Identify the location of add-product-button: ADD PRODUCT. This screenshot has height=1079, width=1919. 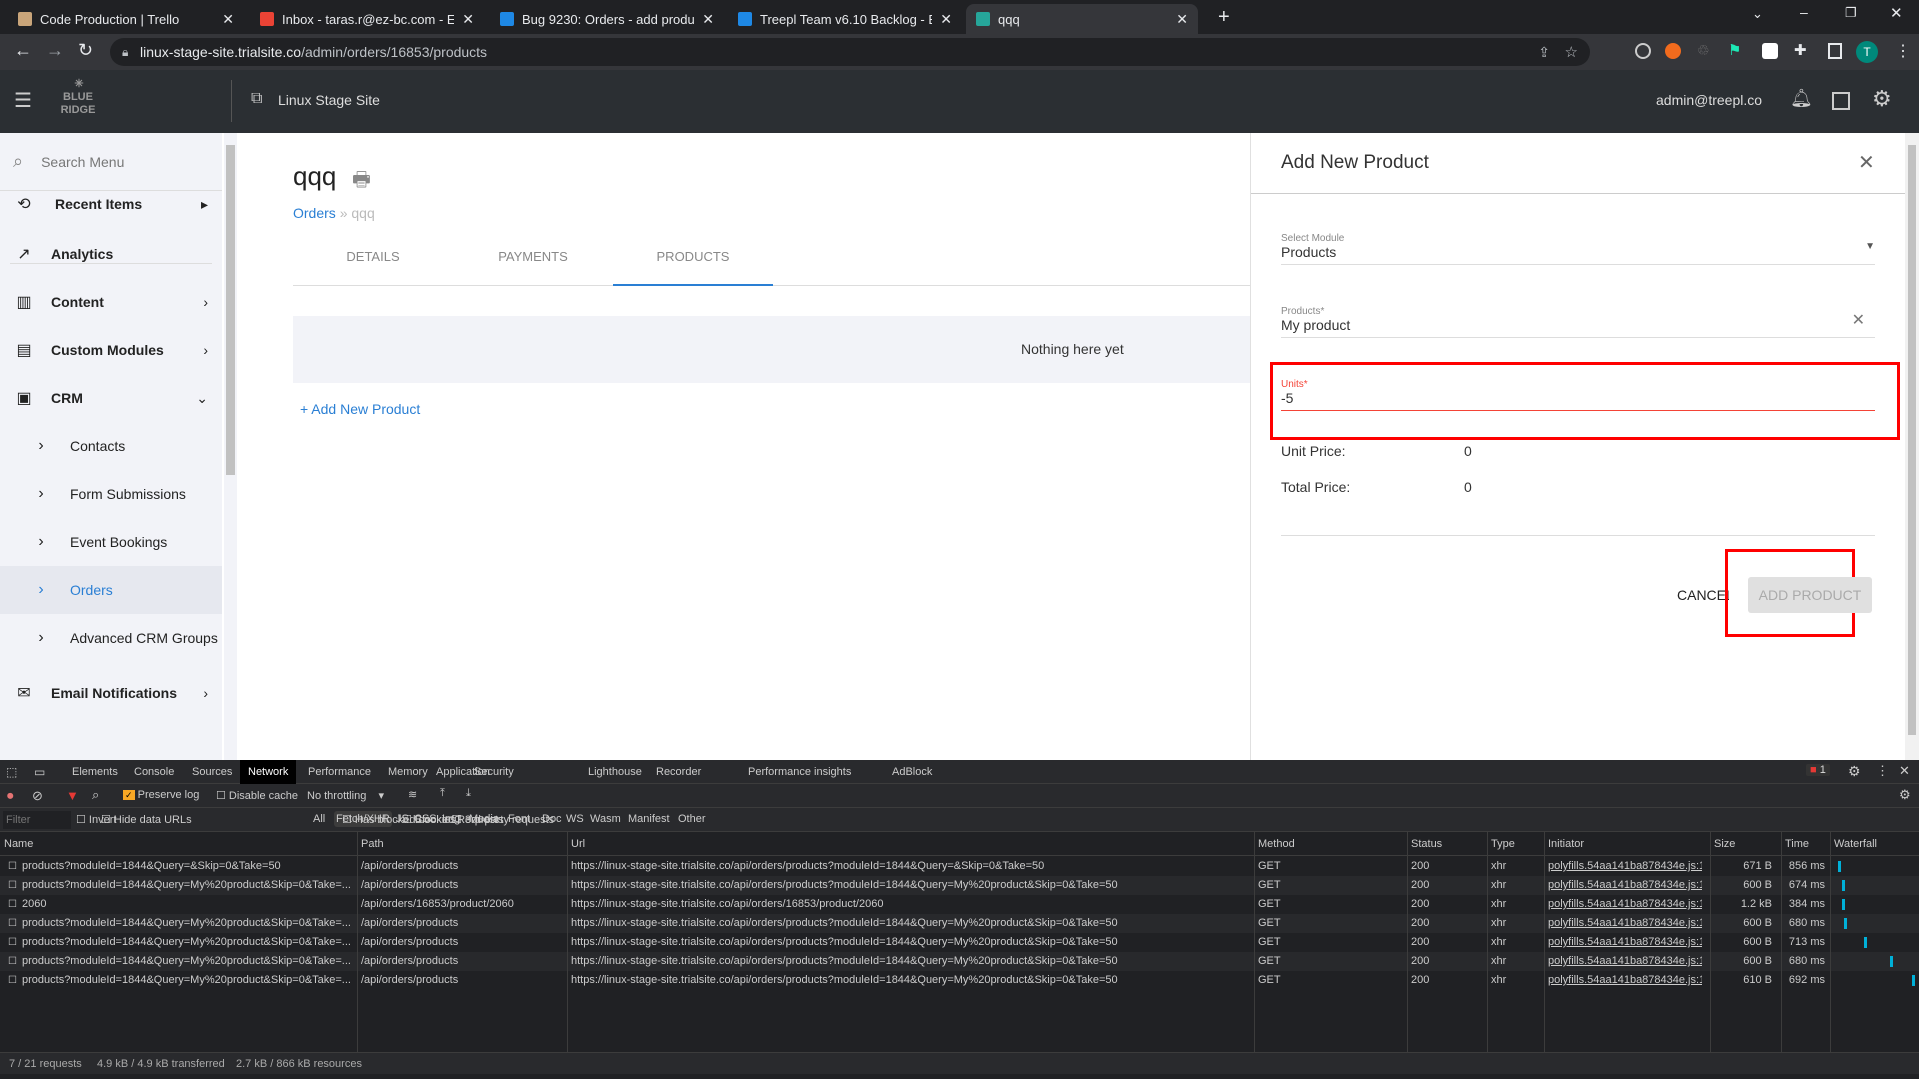
(1810, 595).